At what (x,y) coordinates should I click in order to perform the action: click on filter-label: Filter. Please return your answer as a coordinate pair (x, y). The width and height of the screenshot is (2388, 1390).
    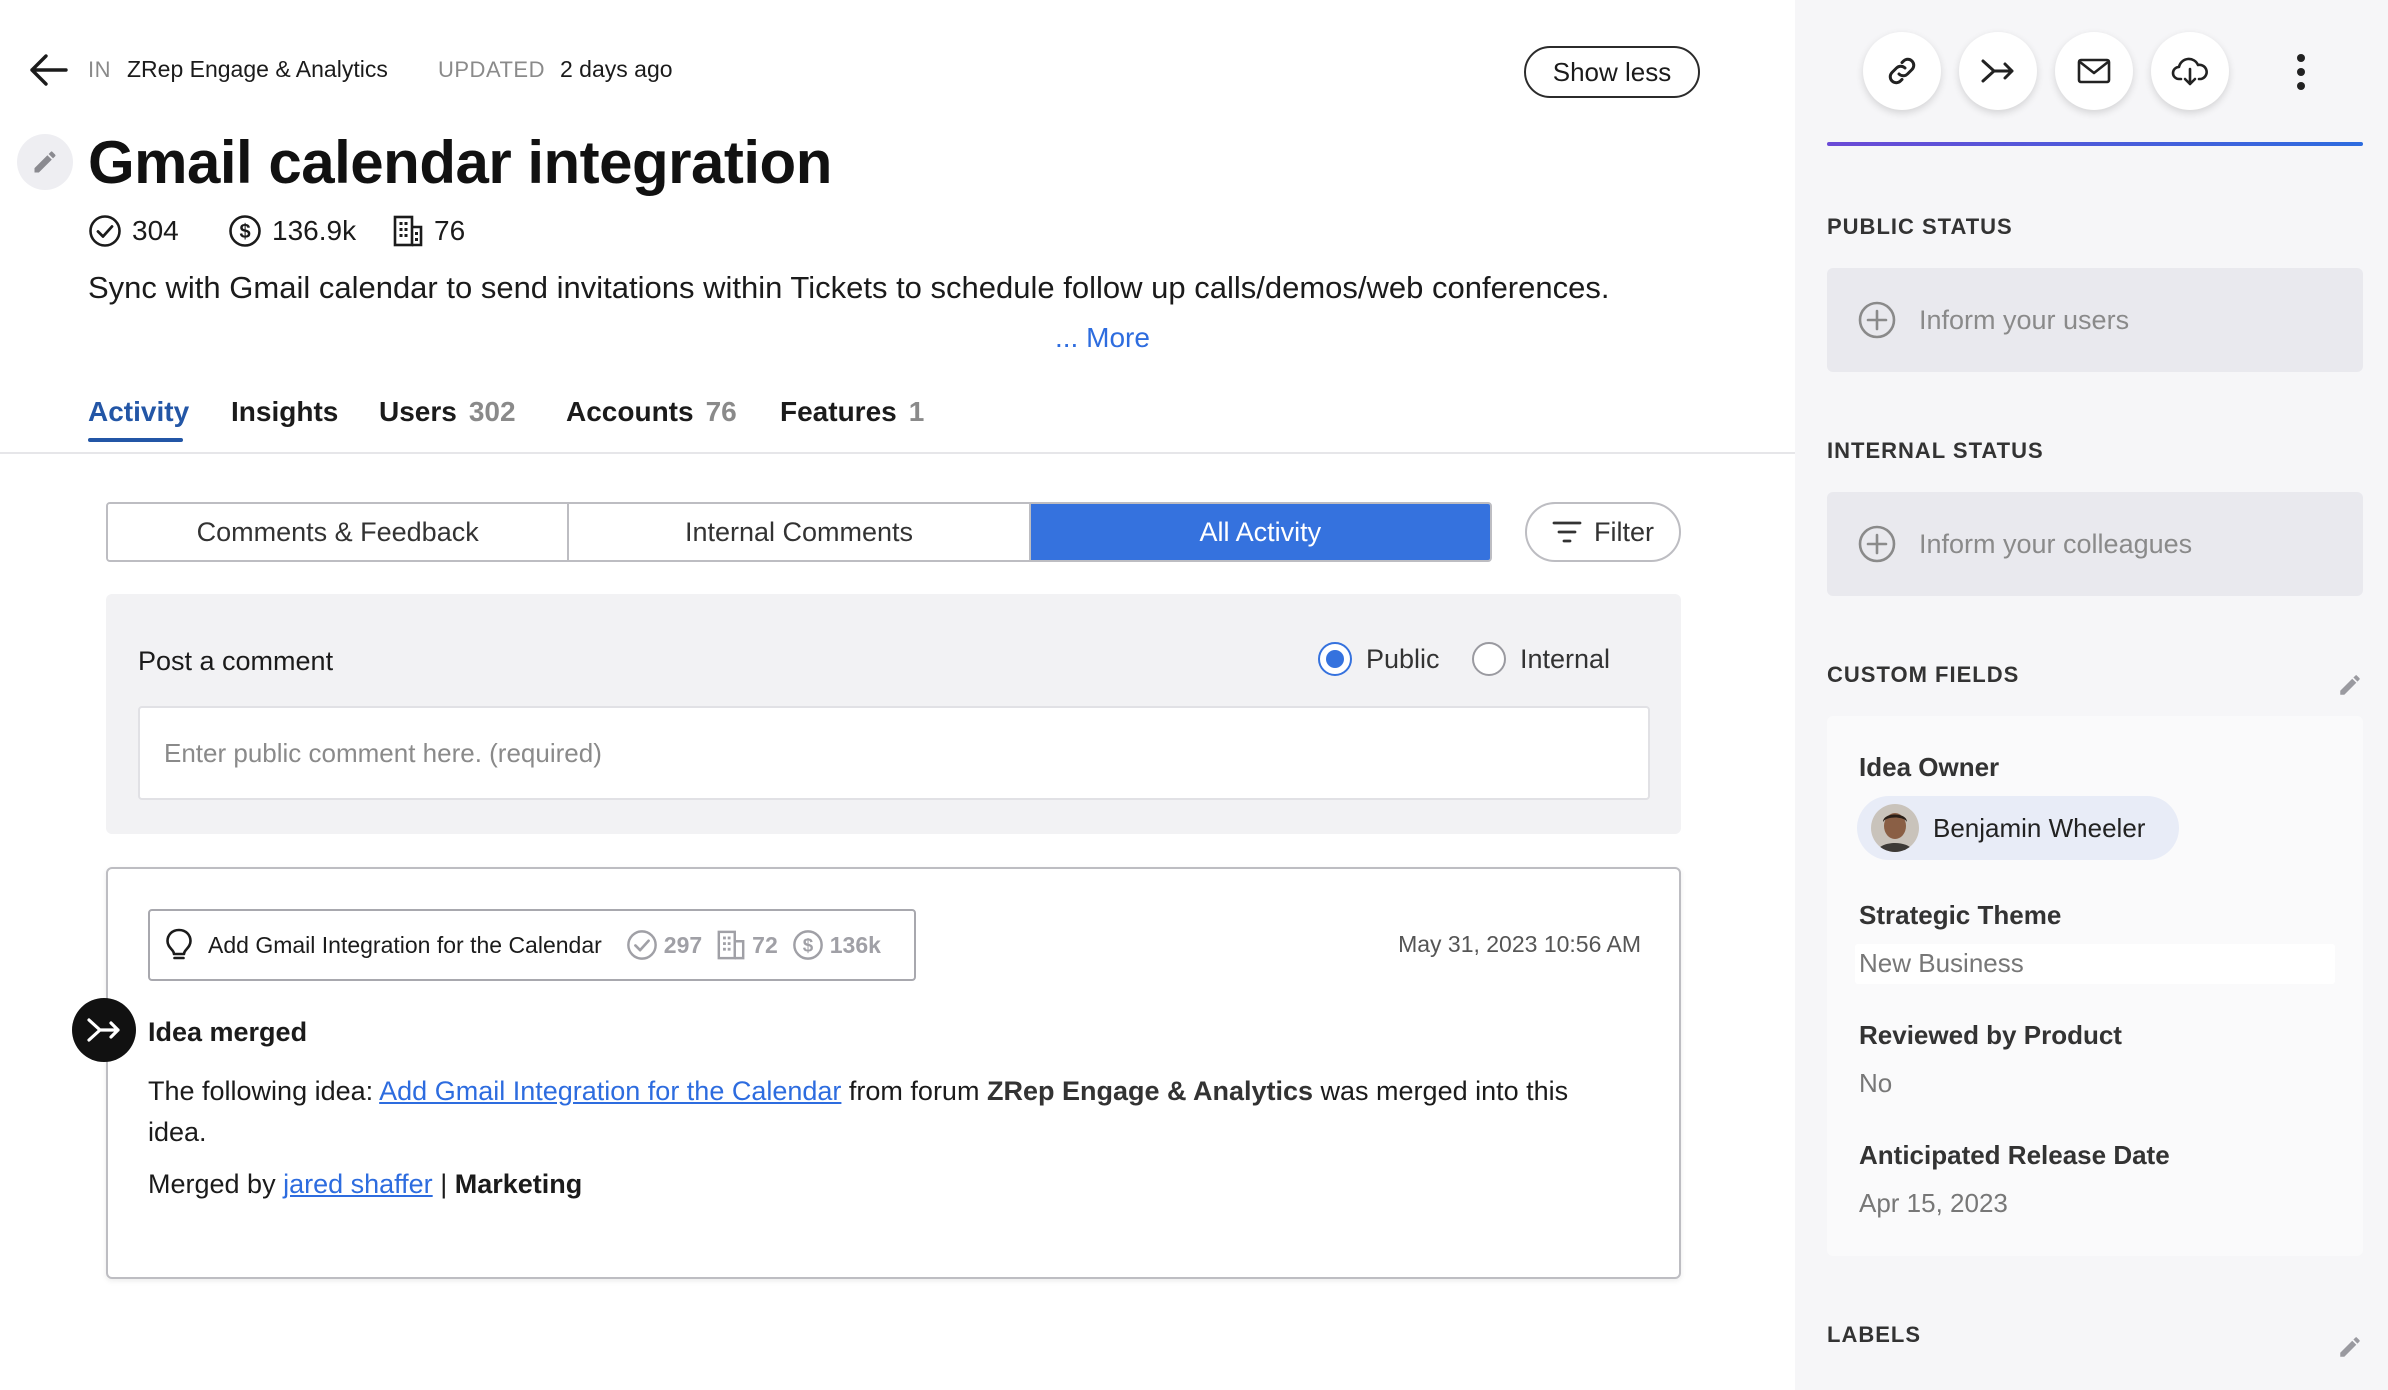
    Looking at the image, I should click on (1624, 531).